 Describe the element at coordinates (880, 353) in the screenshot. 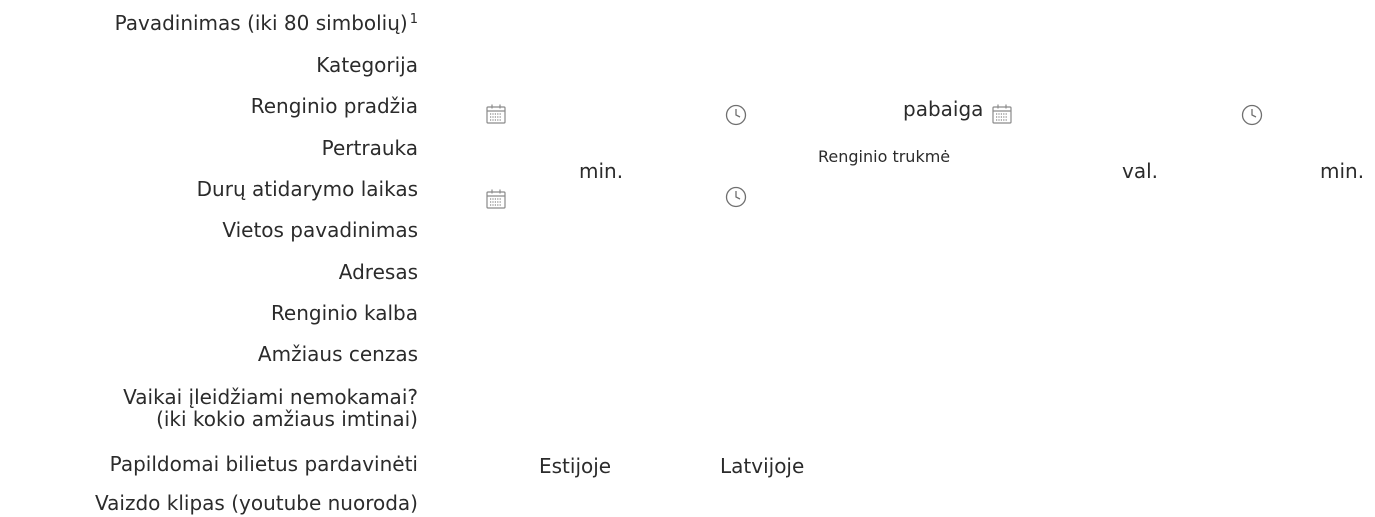

I see `age-rating-field` at that location.